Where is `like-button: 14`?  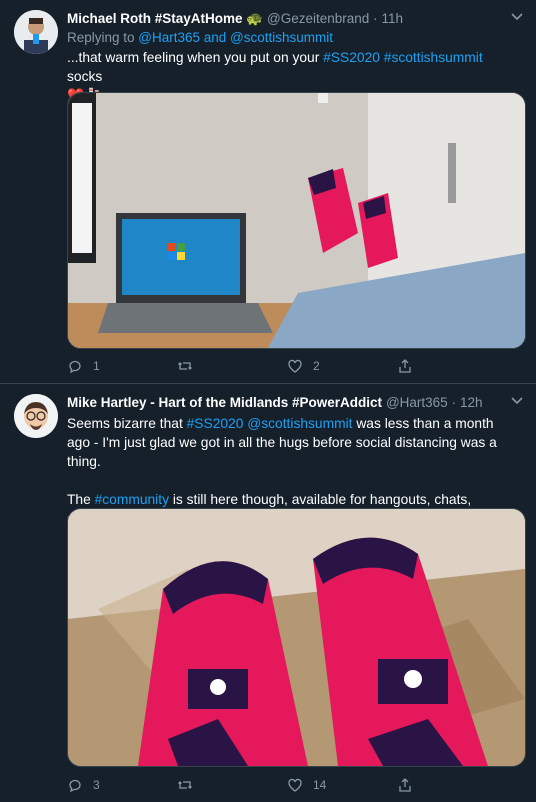
like-button: 14 is located at coordinates (342, 785).